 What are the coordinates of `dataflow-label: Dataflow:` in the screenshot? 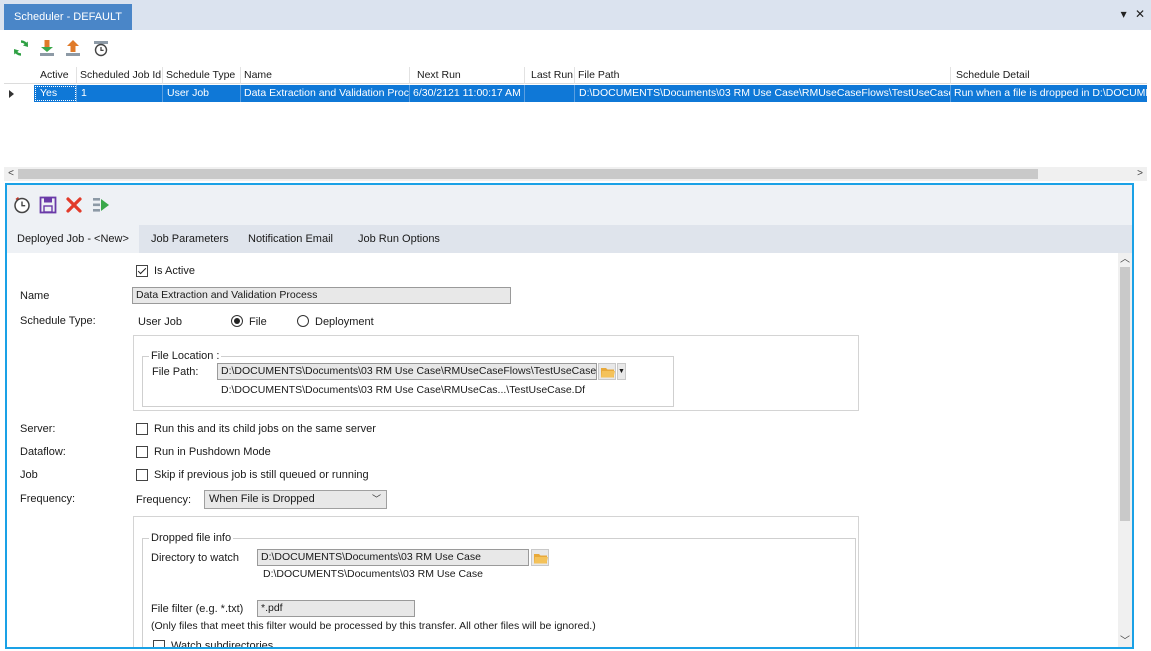 It's located at (43, 452).